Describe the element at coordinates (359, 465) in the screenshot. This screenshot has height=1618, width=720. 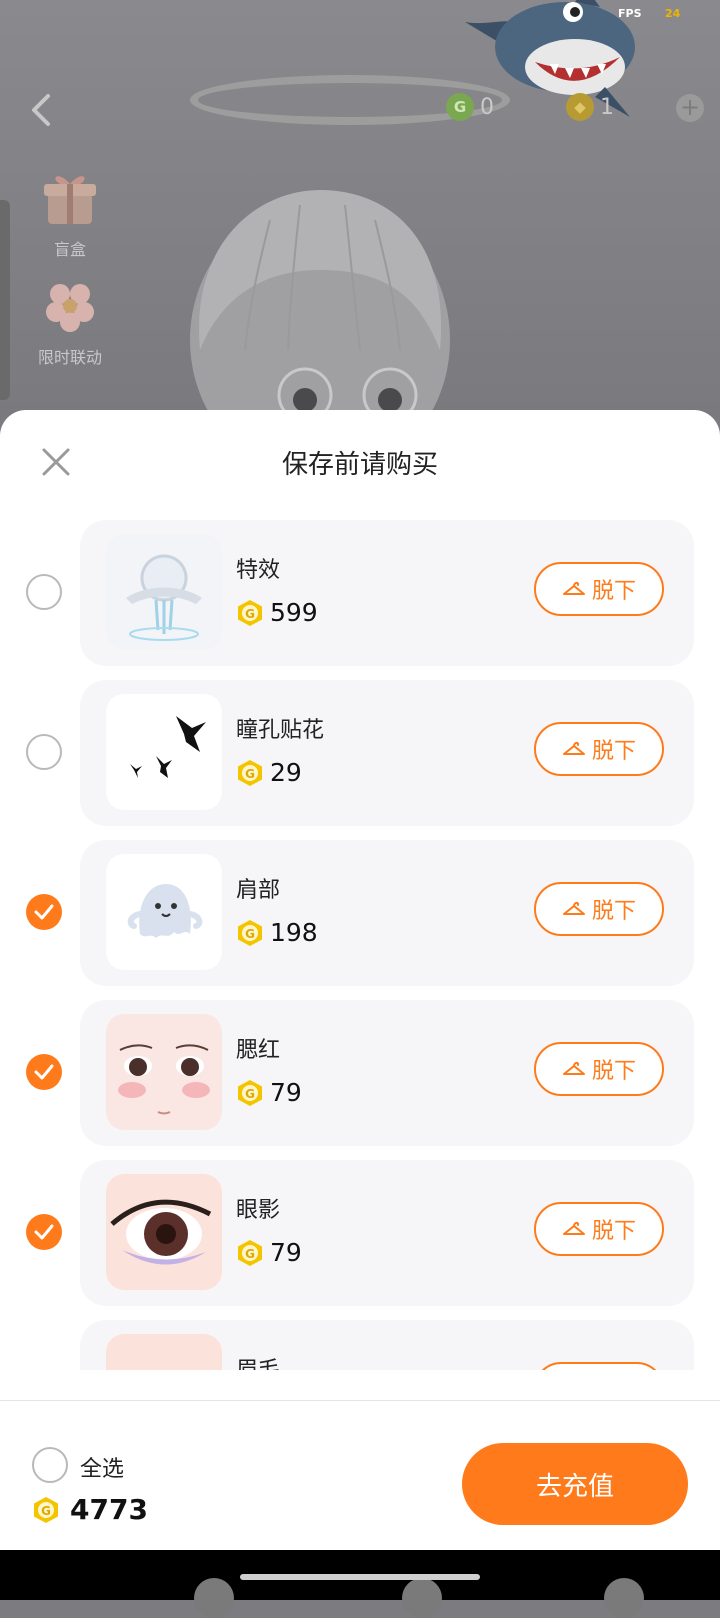
I see `sheet-title: 保存前请购买` at that location.